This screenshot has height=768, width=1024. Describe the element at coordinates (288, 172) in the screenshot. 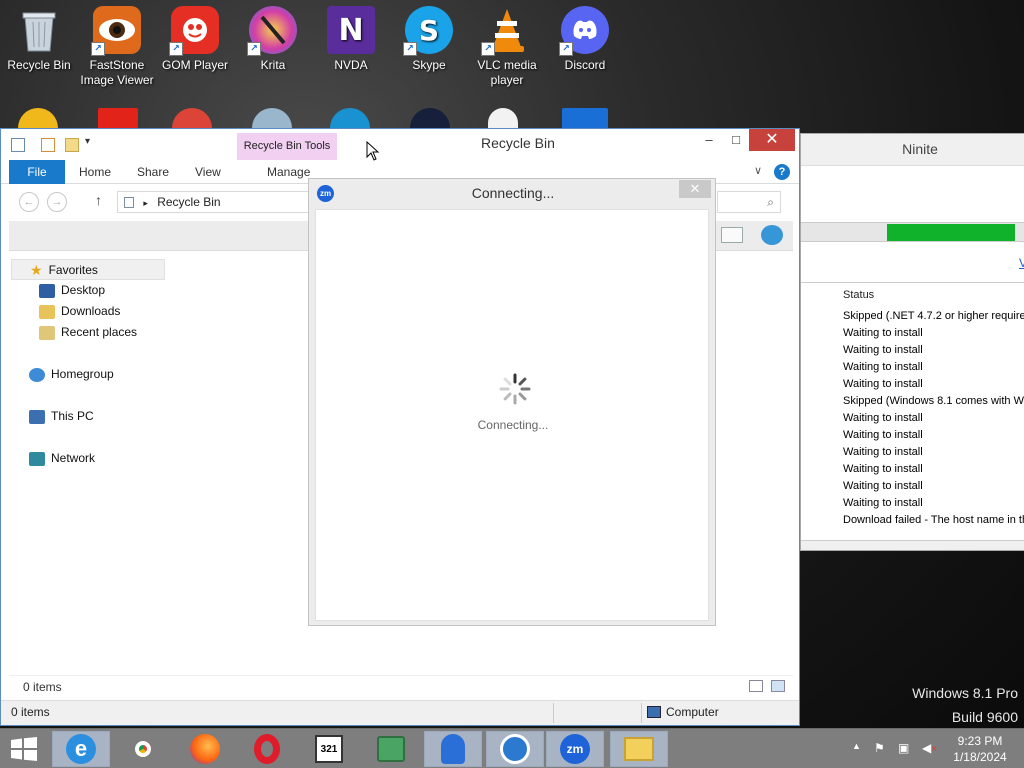

I see `tab-manage: Manage` at that location.